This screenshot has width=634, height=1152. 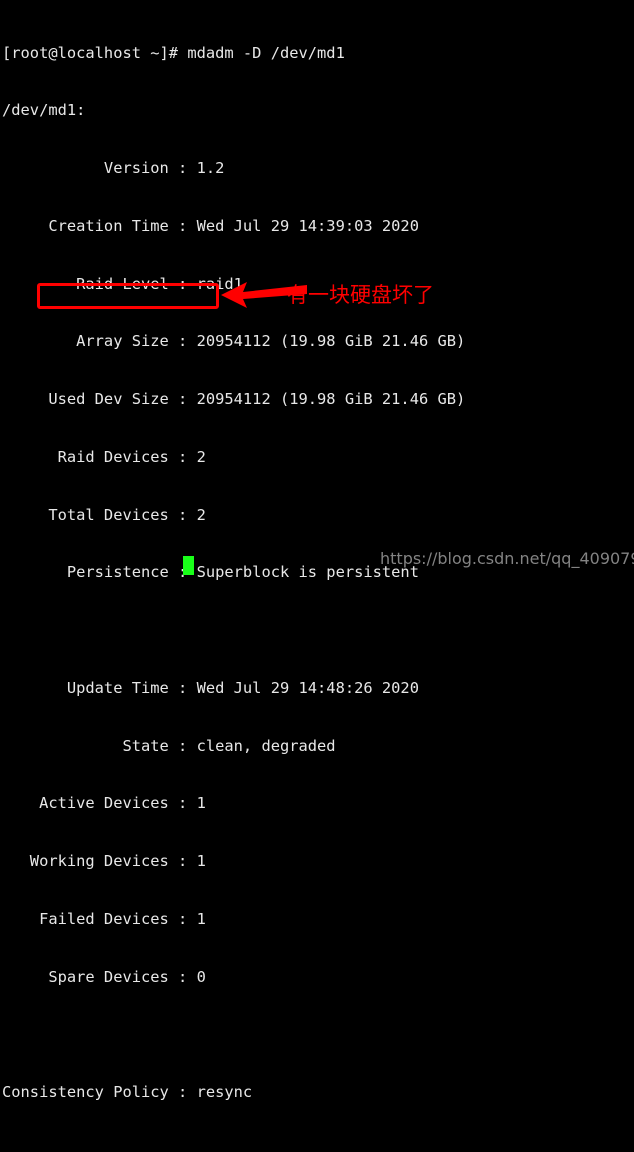 I want to click on terminal-line: /dev/md1:, so click(x=44, y=110).